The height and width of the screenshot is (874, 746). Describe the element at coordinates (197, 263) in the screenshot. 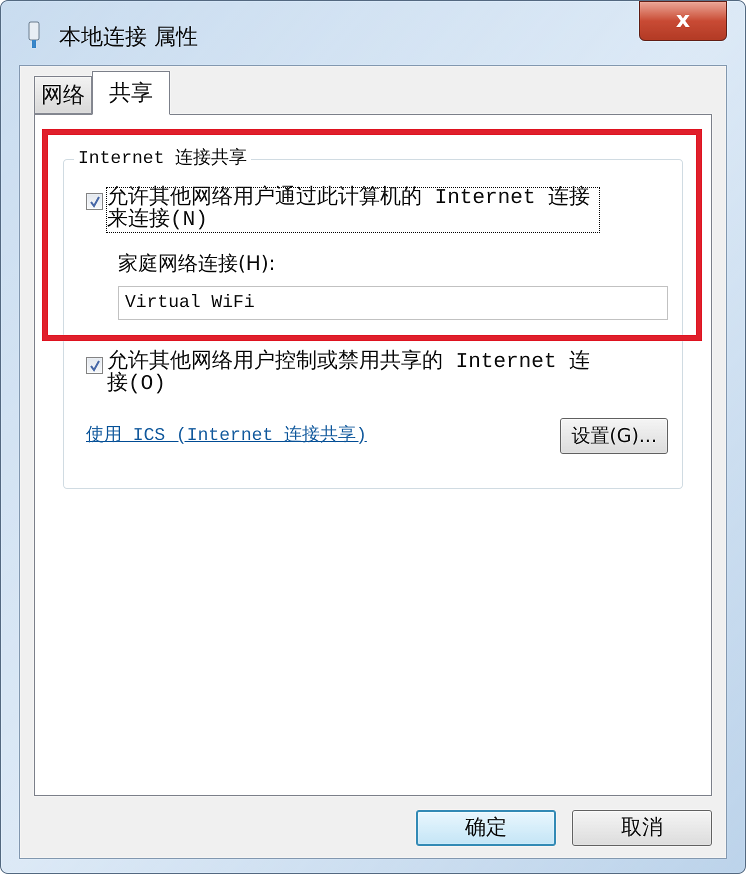

I see `field-label: 家庭网络连接(H):` at that location.